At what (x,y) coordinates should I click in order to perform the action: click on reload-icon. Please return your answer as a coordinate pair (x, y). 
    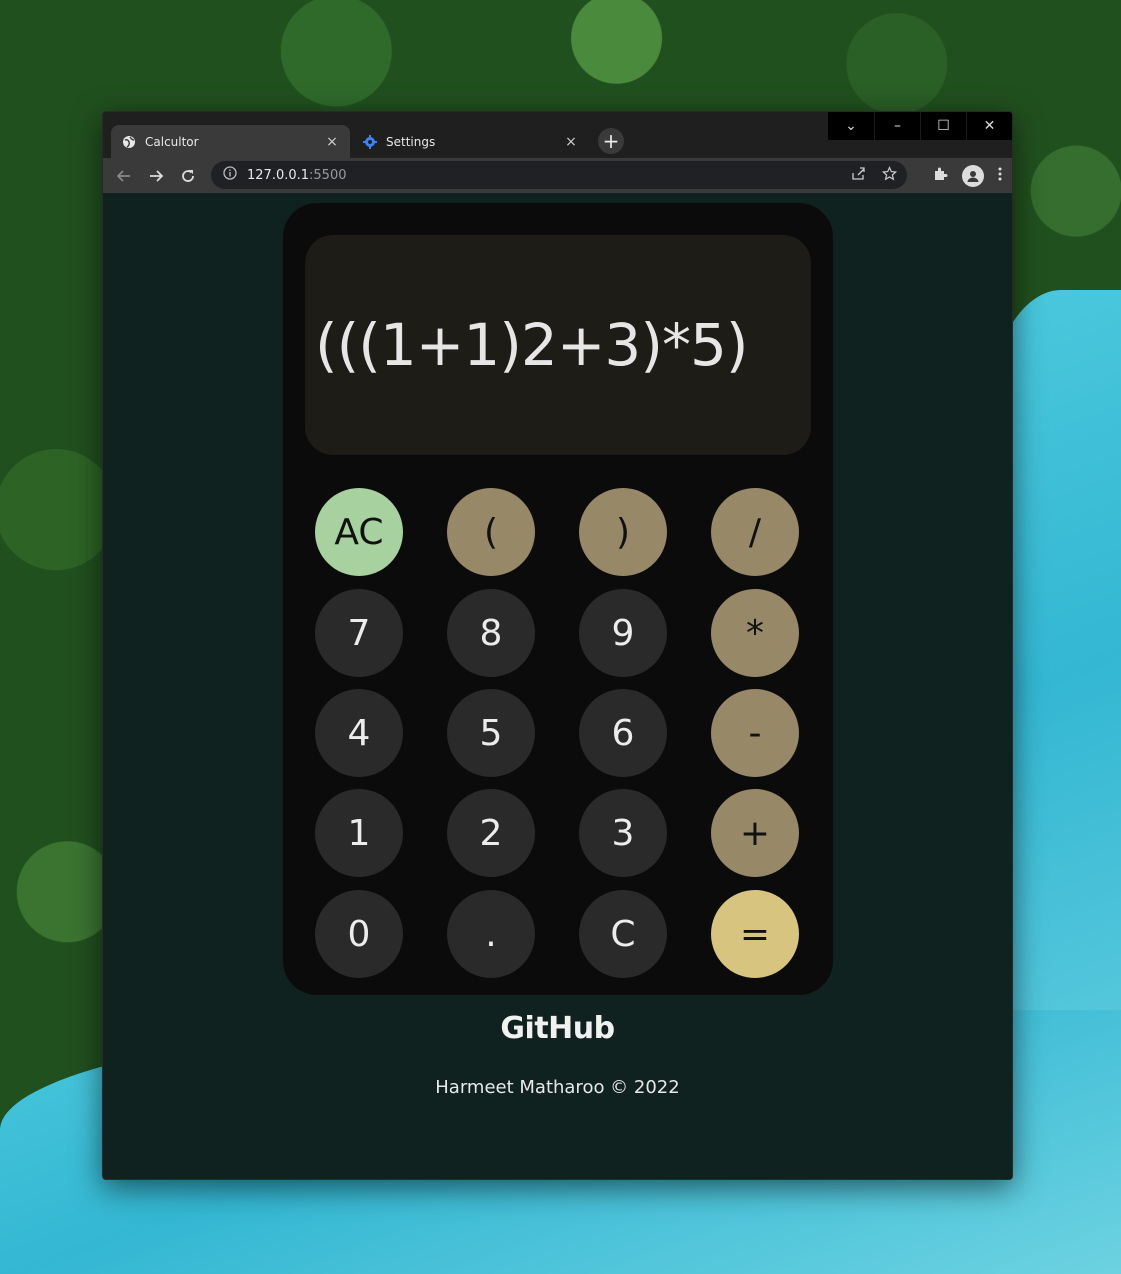
    Looking at the image, I should click on (188, 175).